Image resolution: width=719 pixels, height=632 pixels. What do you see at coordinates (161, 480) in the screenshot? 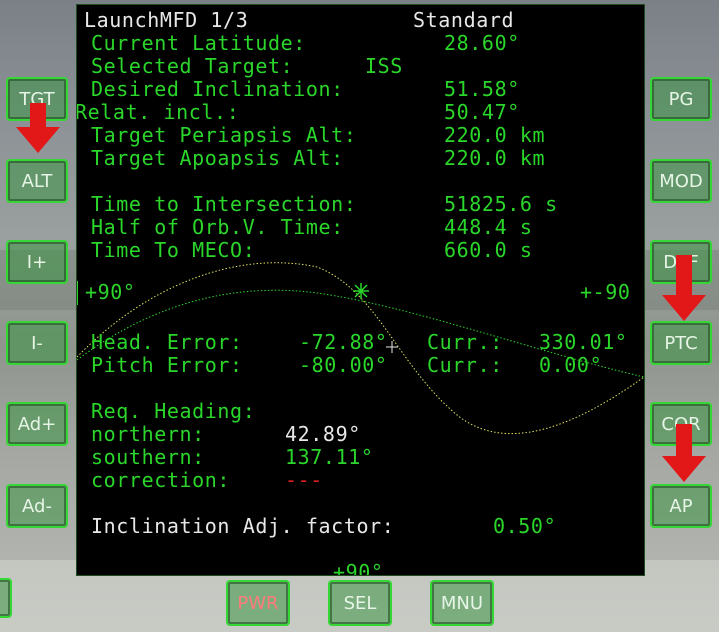
I see `correction-label: correction:` at bounding box center [161, 480].